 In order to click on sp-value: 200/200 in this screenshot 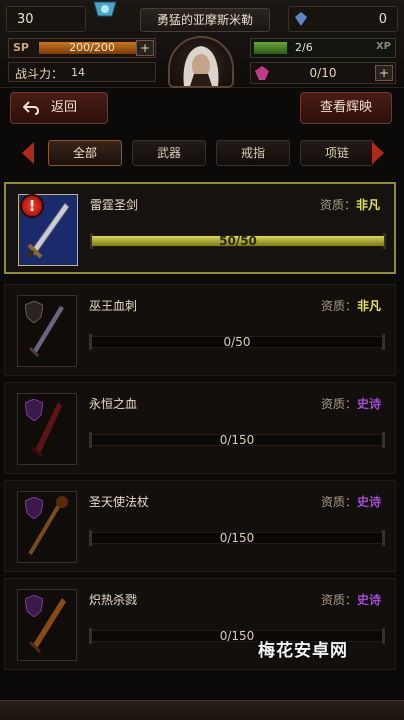, I will do `click(92, 47)`.